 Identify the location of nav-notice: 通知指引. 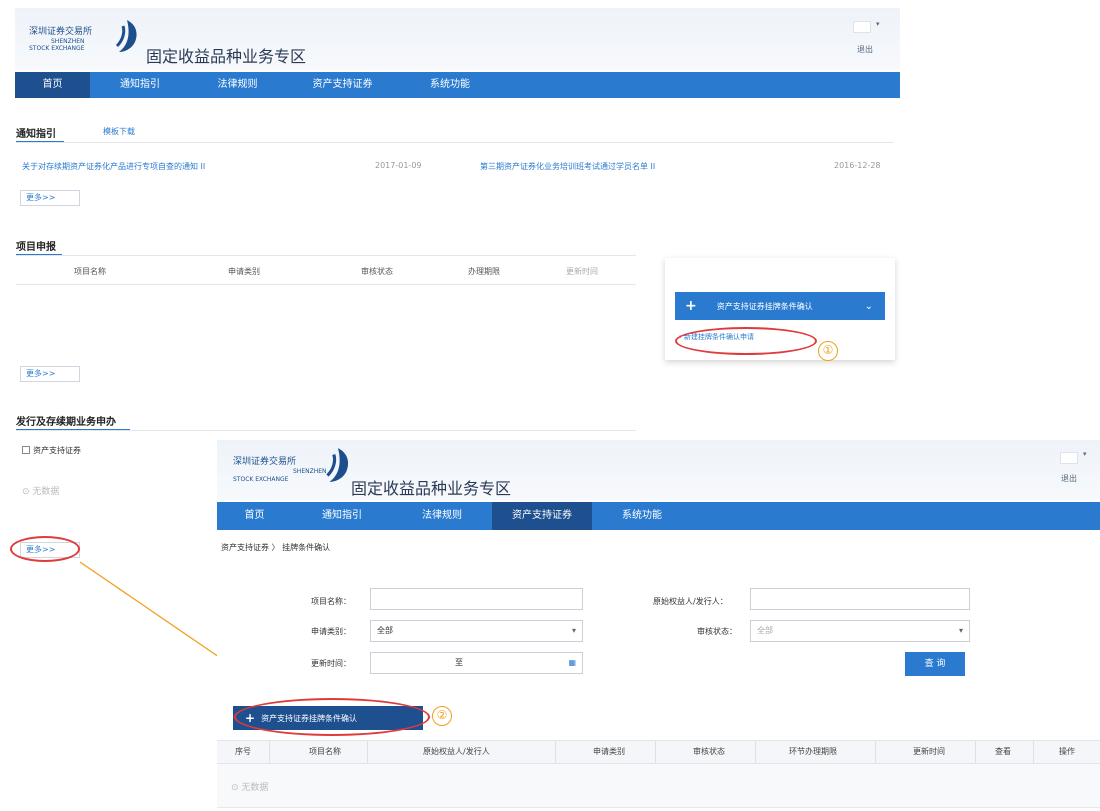
(342, 516).